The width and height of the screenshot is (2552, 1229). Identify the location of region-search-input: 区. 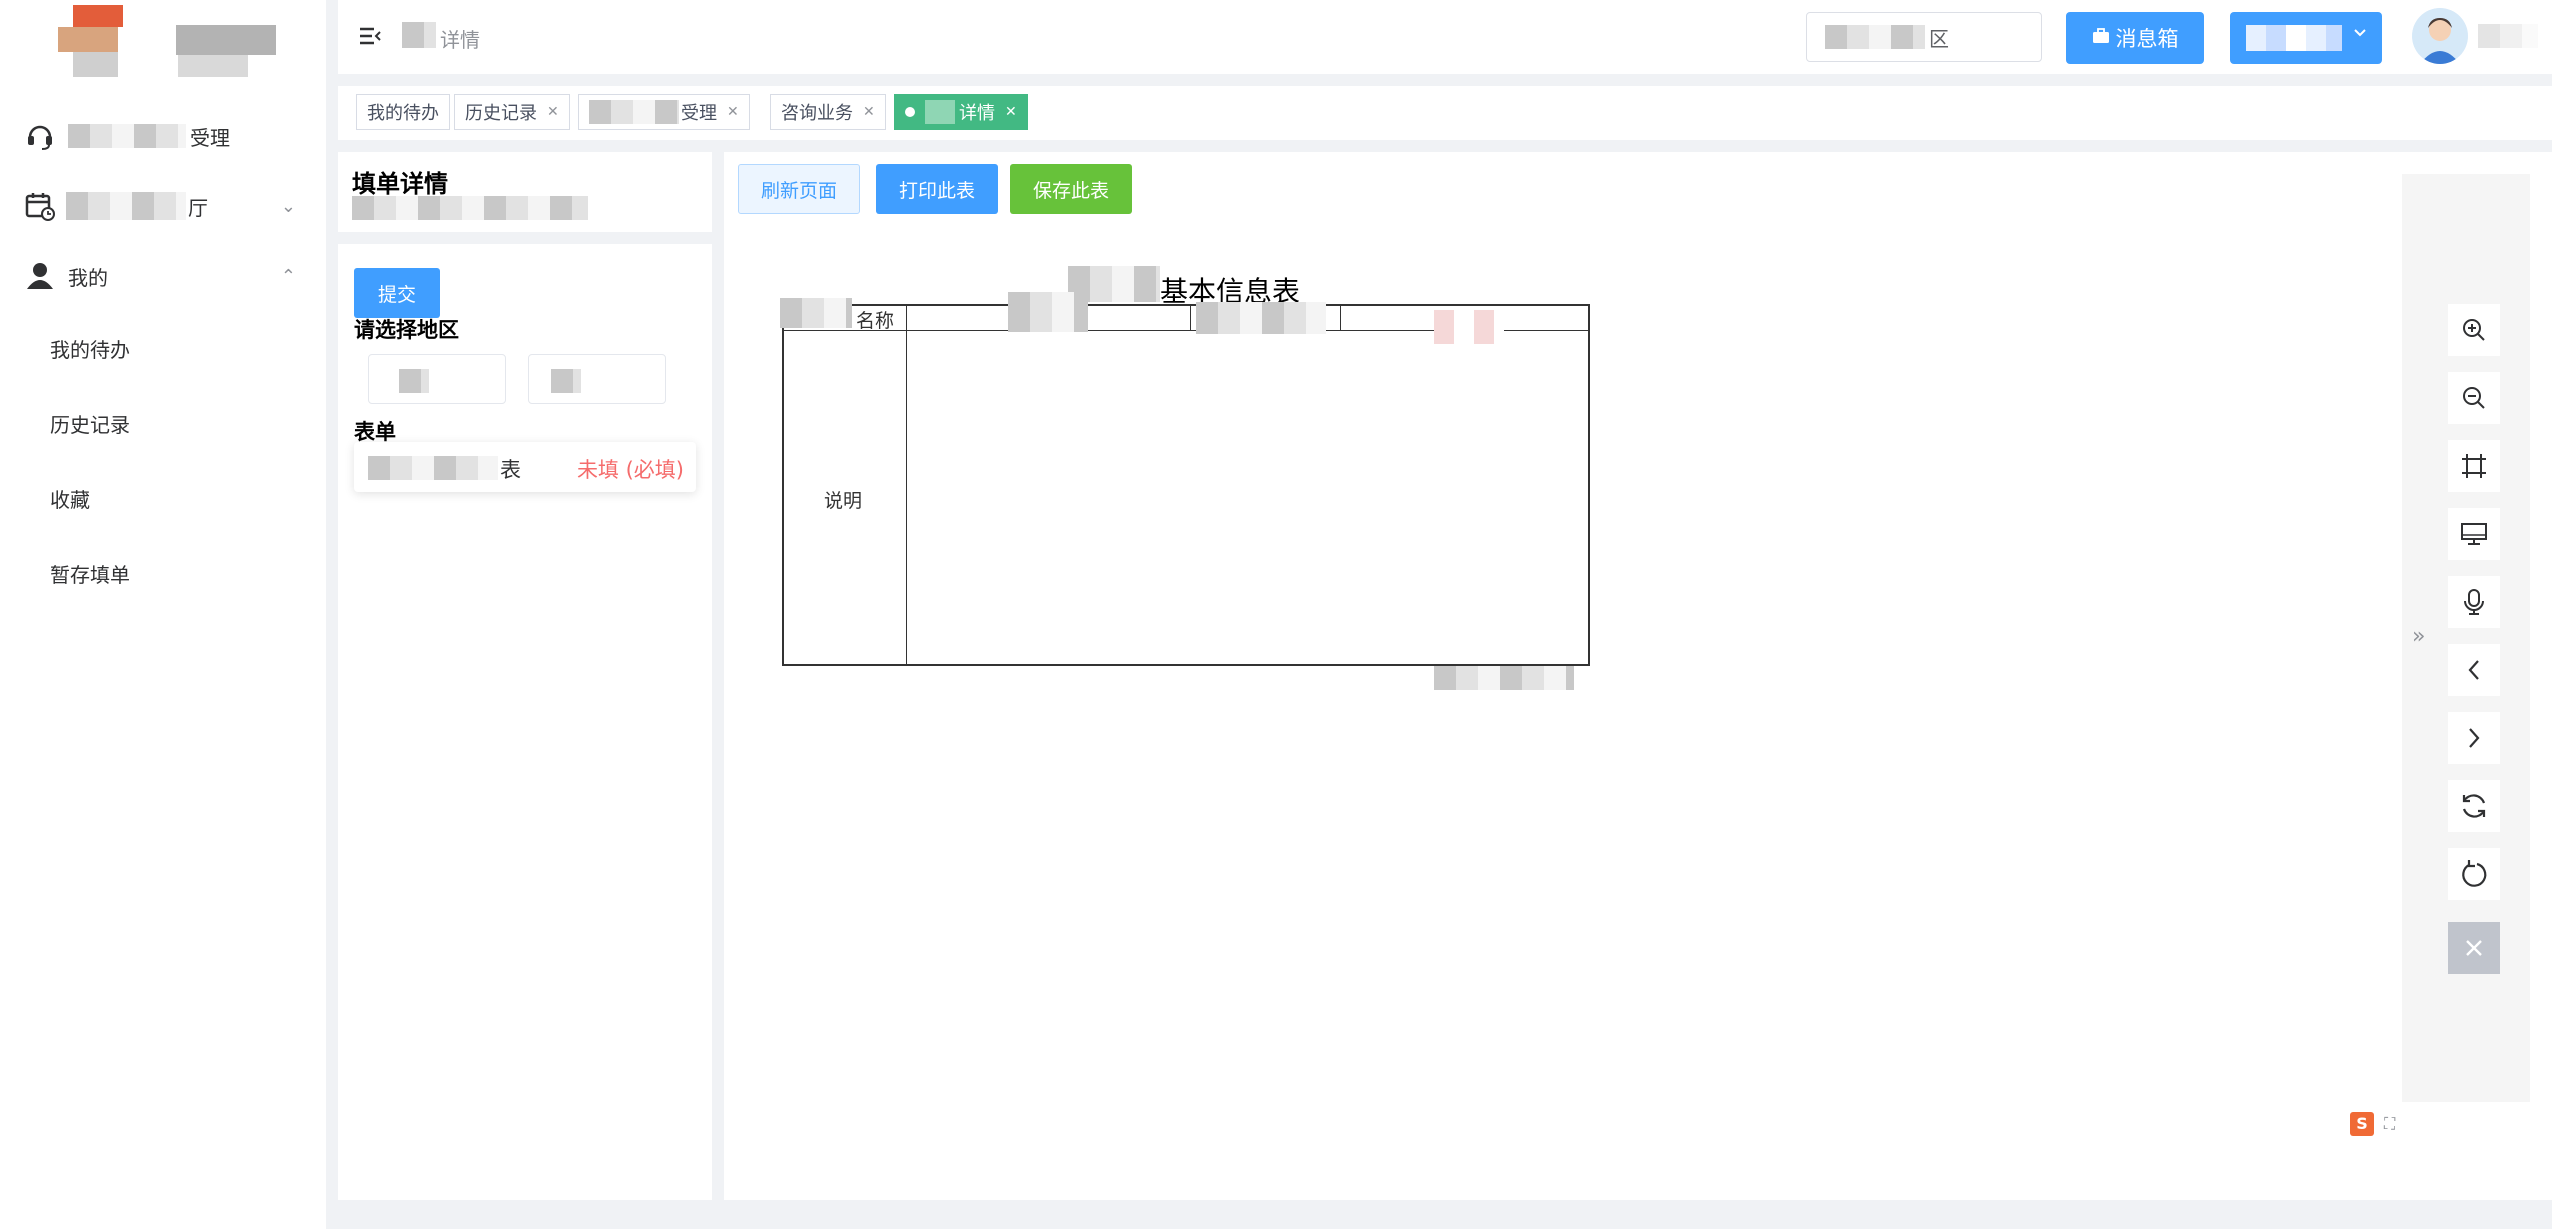
(1924, 37).